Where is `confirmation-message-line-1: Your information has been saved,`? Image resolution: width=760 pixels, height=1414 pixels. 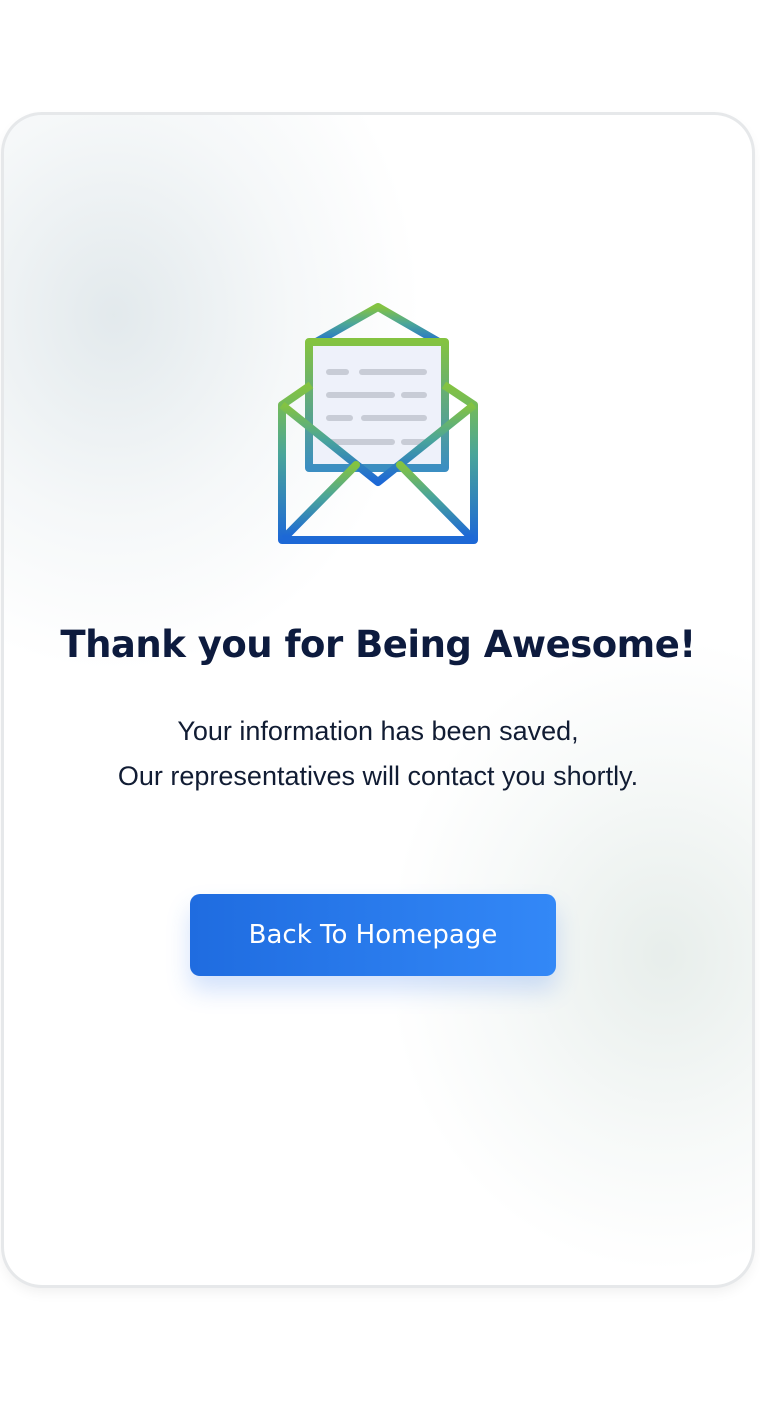
confirmation-message-line-1: Your information has been saved, is located at coordinates (378, 731).